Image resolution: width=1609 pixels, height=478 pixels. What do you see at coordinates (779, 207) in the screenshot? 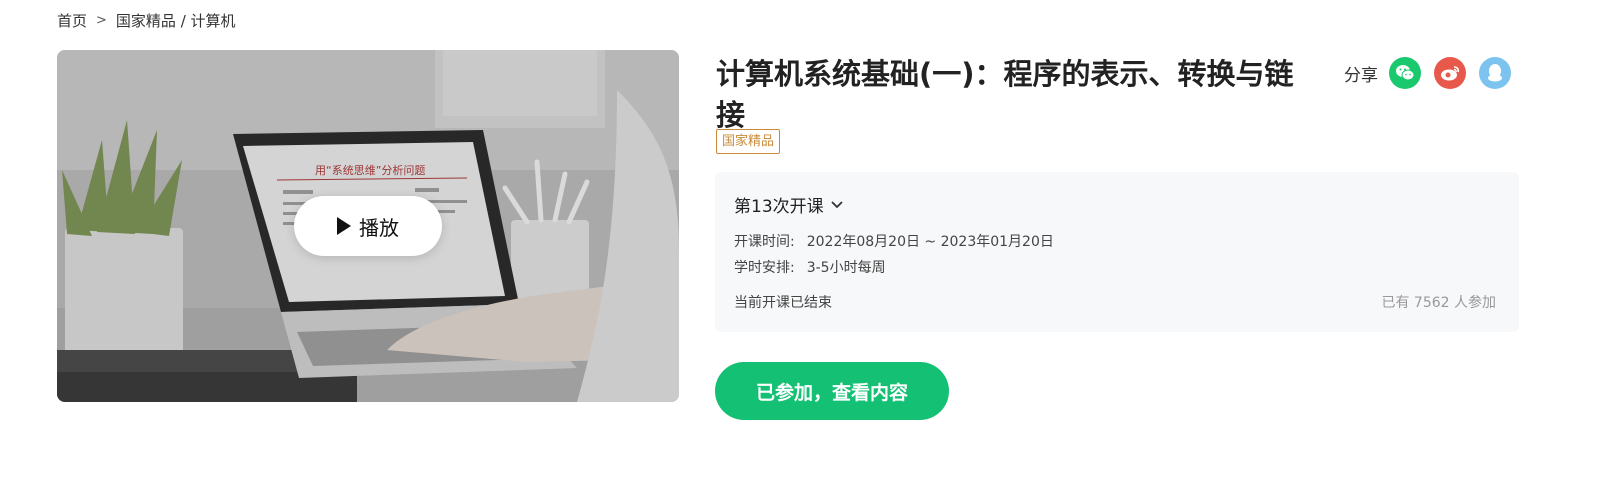
I see `term-selector-label: 第13次开课` at bounding box center [779, 207].